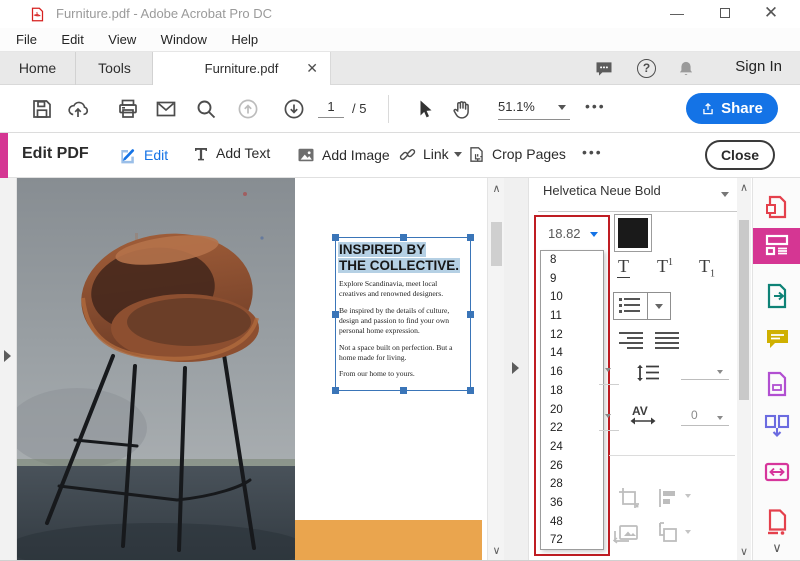  I want to click on more-tools-chevron-icon: ∨, so click(776, 548).